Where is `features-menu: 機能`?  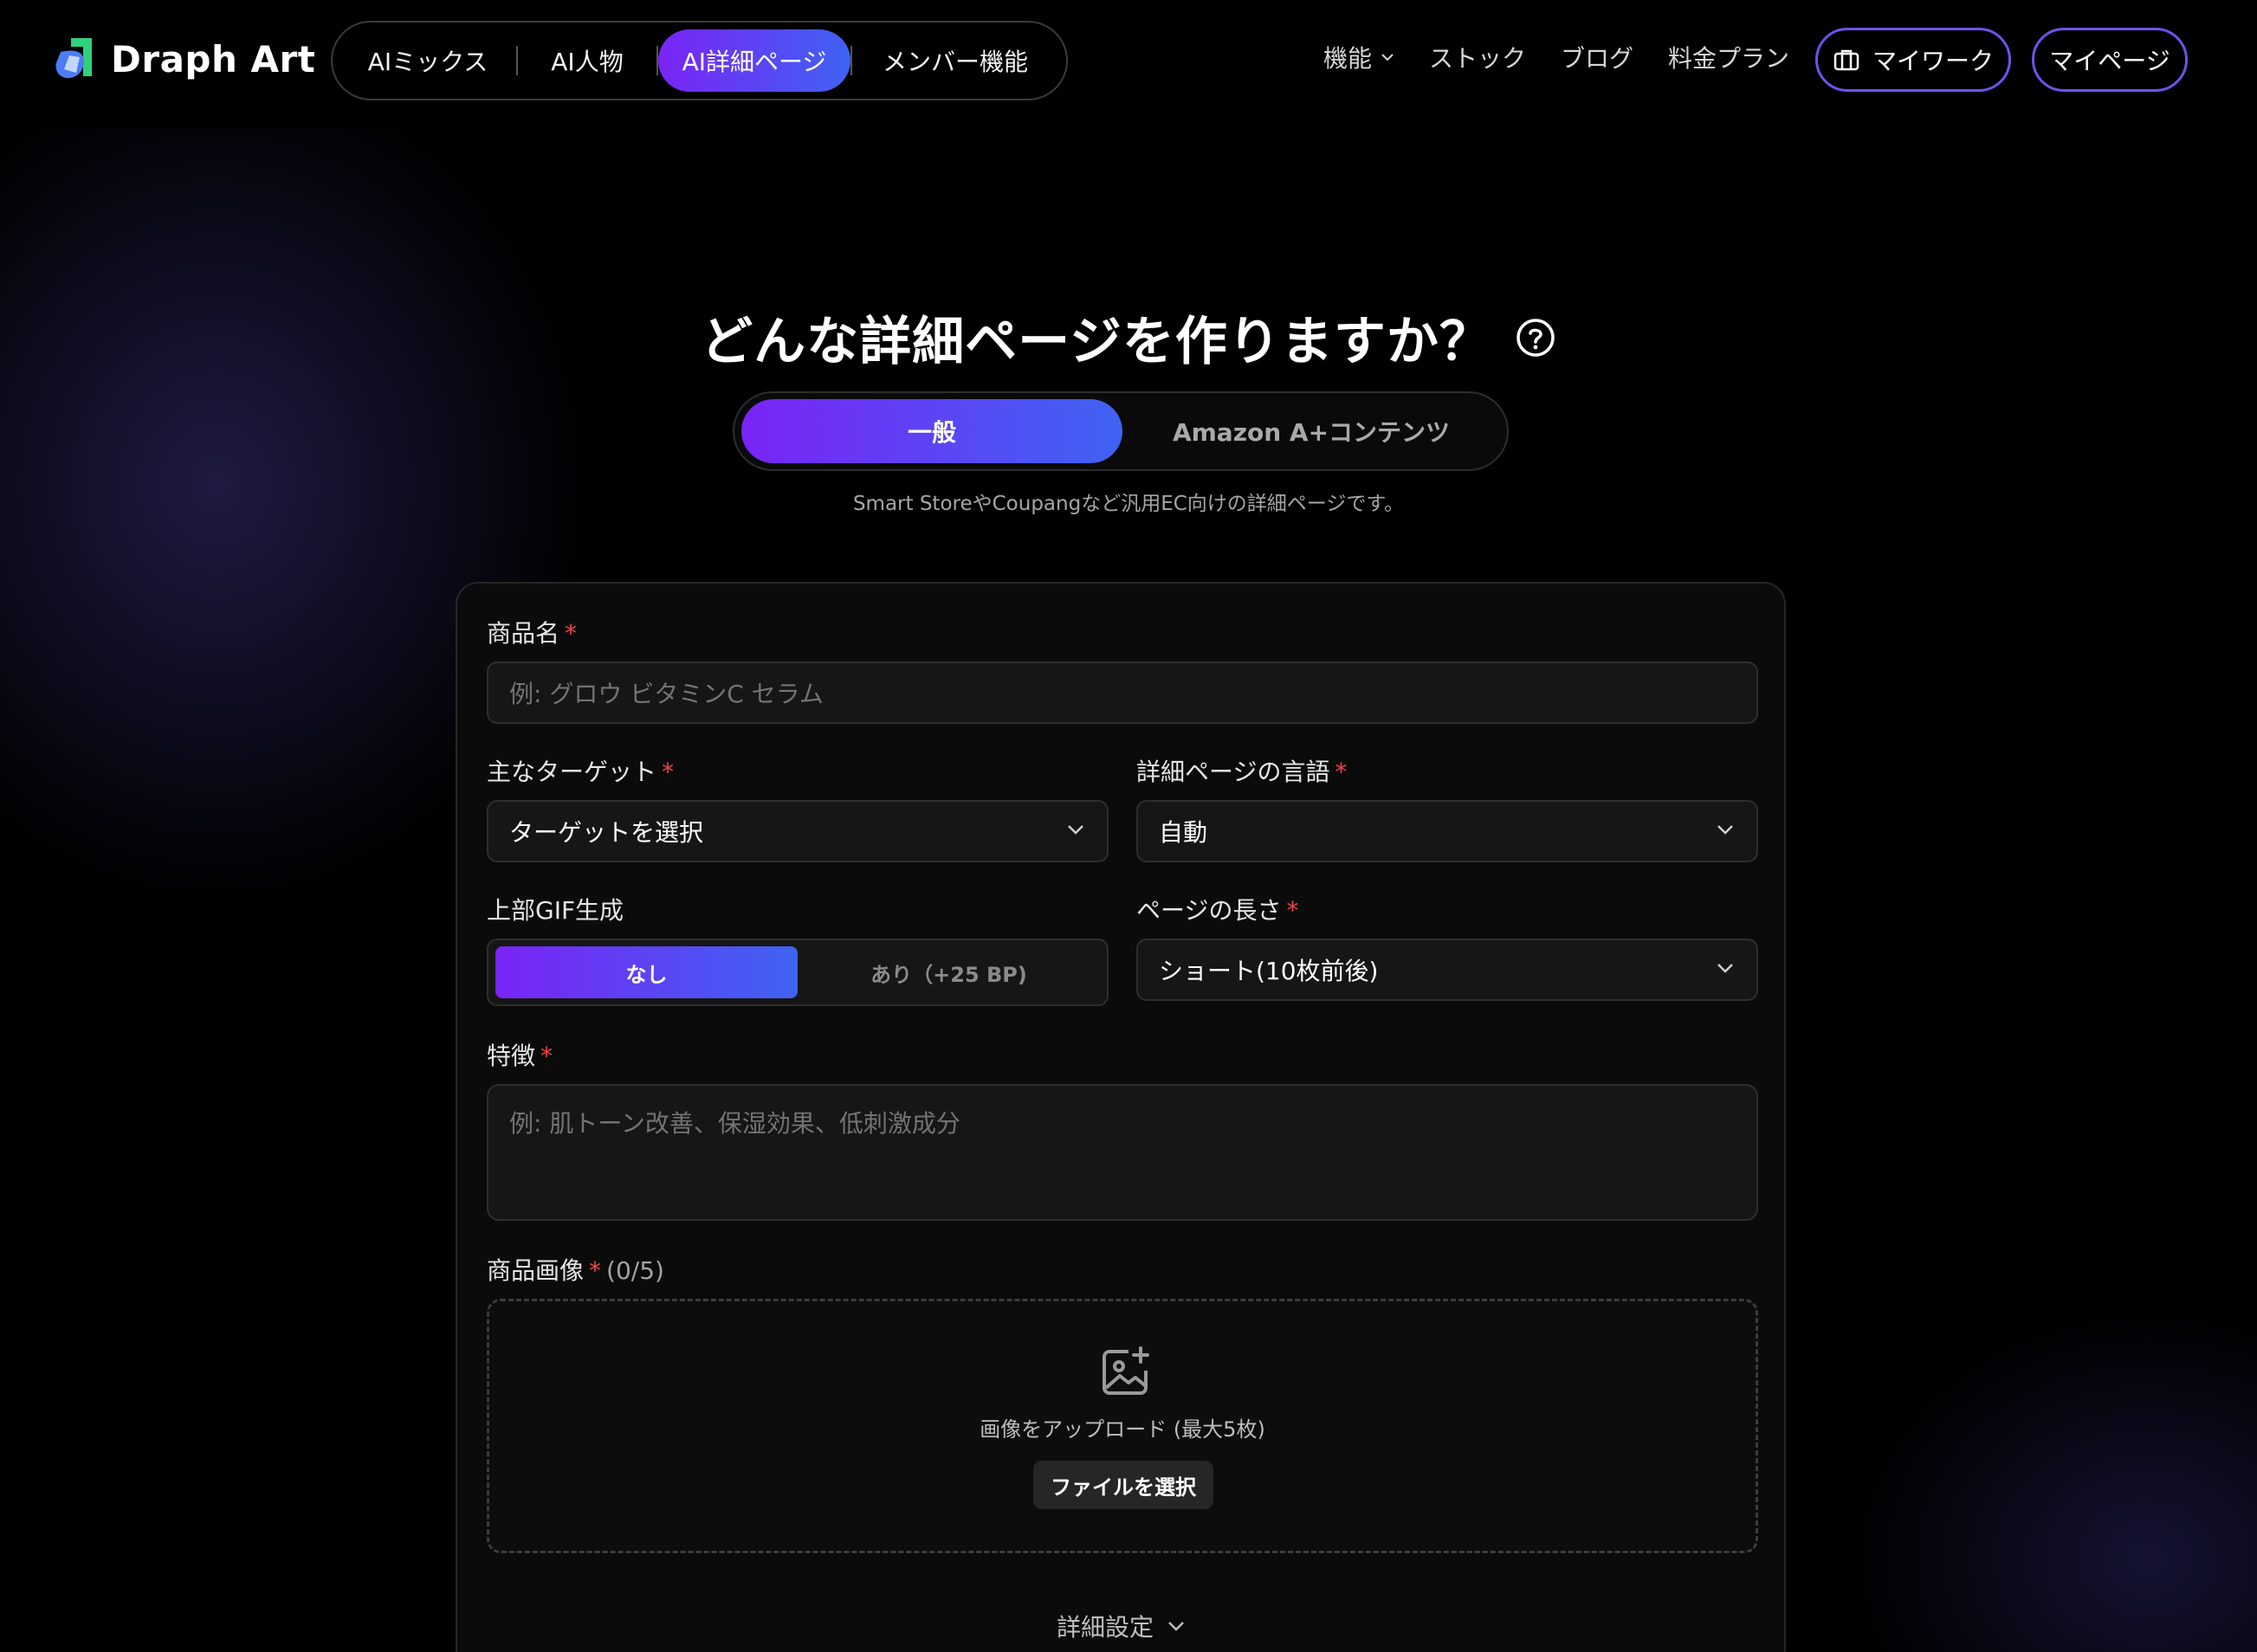 features-menu: 機能 is located at coordinates (1358, 57).